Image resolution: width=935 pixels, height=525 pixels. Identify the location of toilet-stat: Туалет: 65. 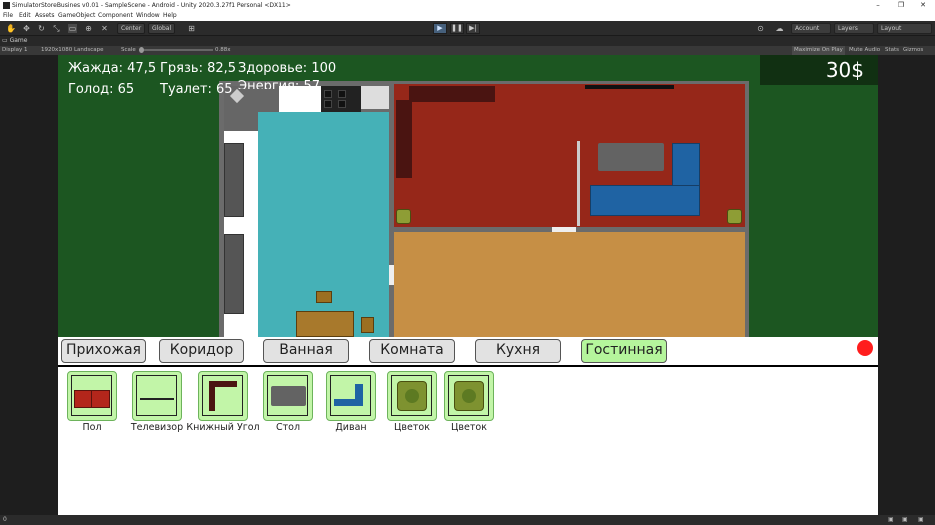
(196, 89).